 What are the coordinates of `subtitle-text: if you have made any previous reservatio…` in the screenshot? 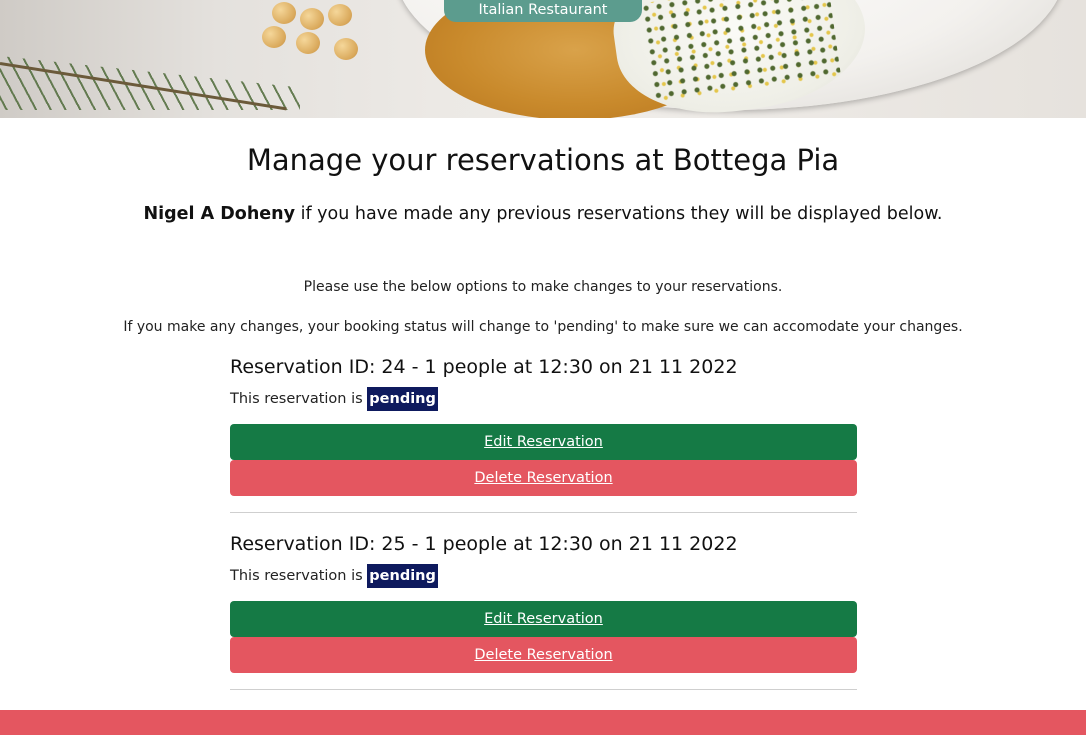 It's located at (619, 214).